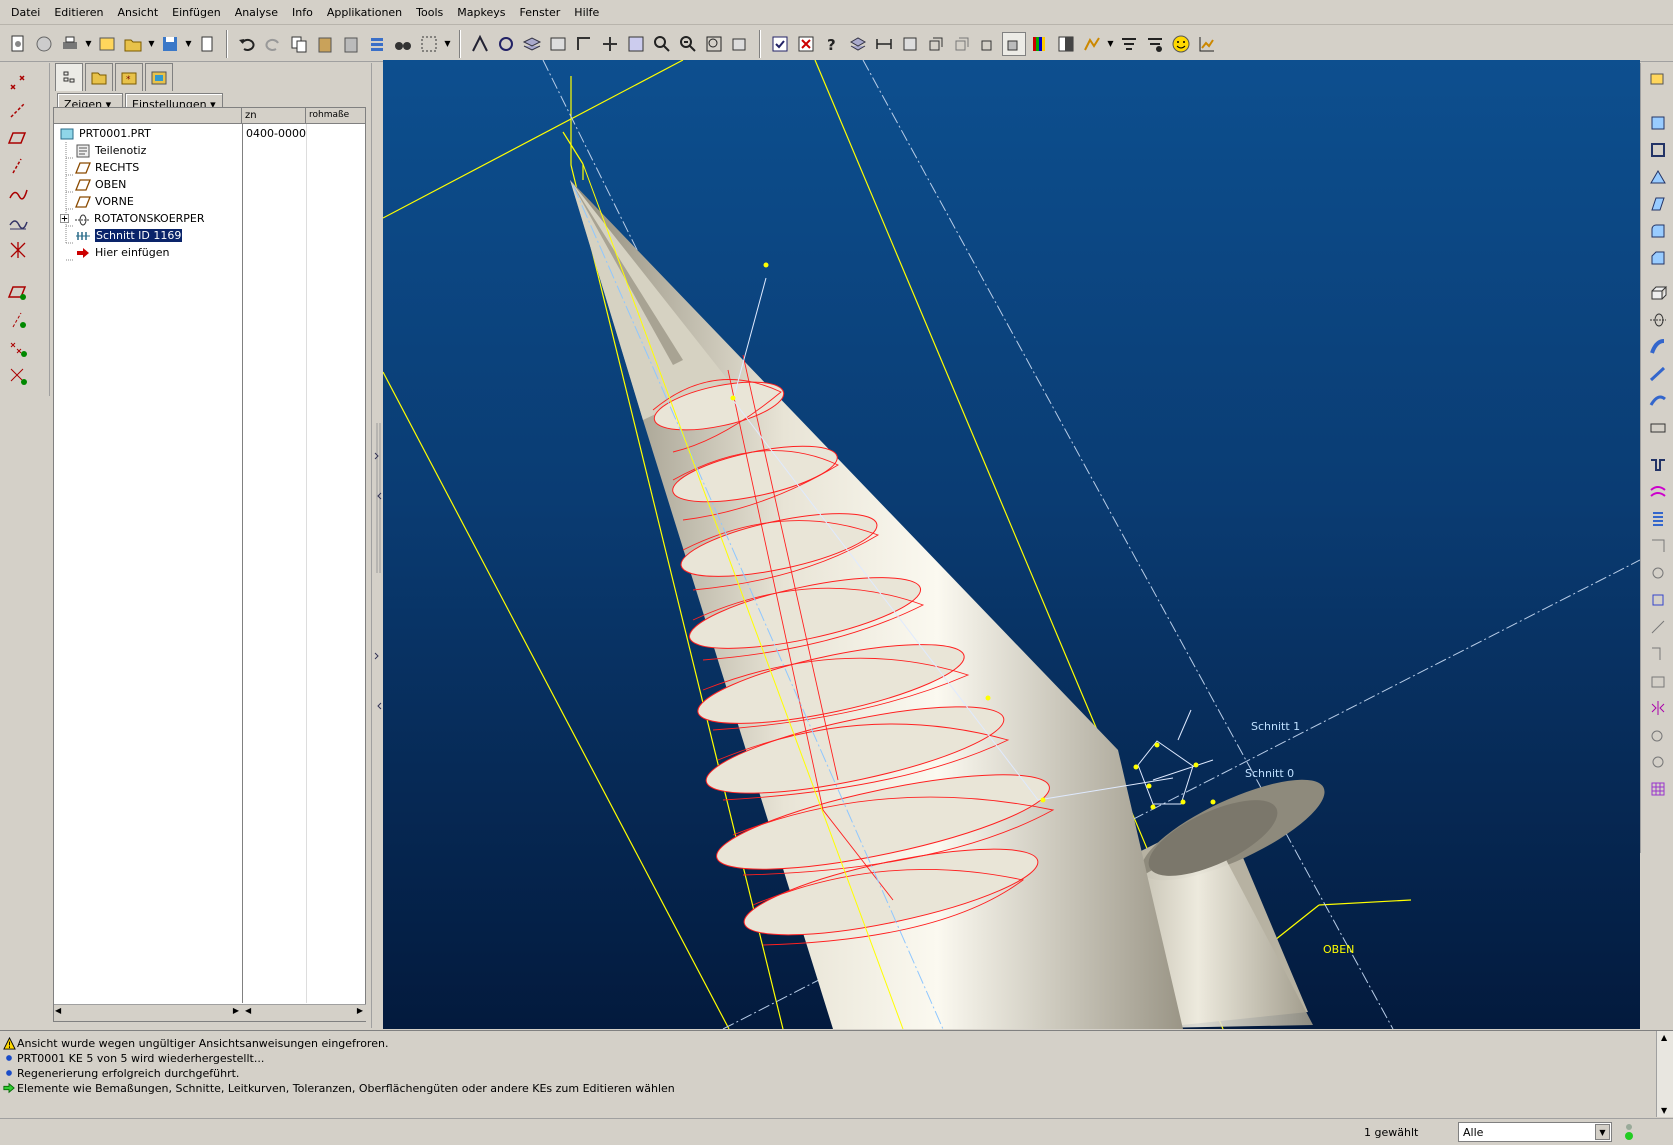 The image size is (1673, 1145). Describe the element at coordinates (662, 44) in the screenshot. I see `zoom-in-icon` at that location.